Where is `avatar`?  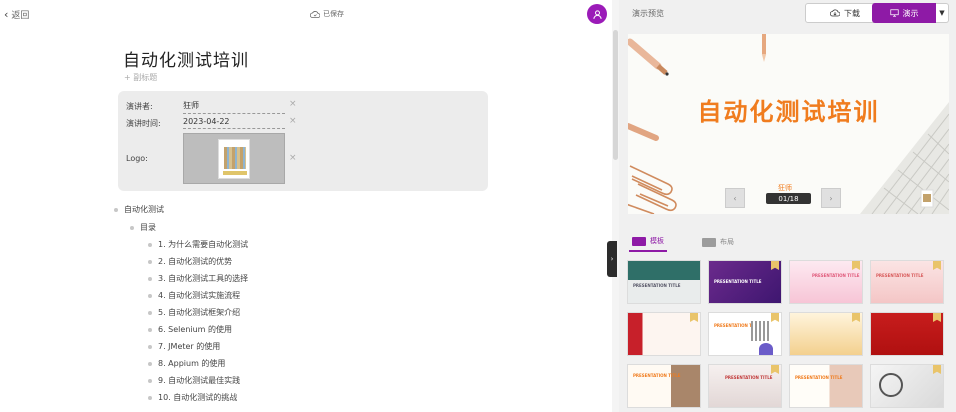
avatar is located at coordinates (597, 14).